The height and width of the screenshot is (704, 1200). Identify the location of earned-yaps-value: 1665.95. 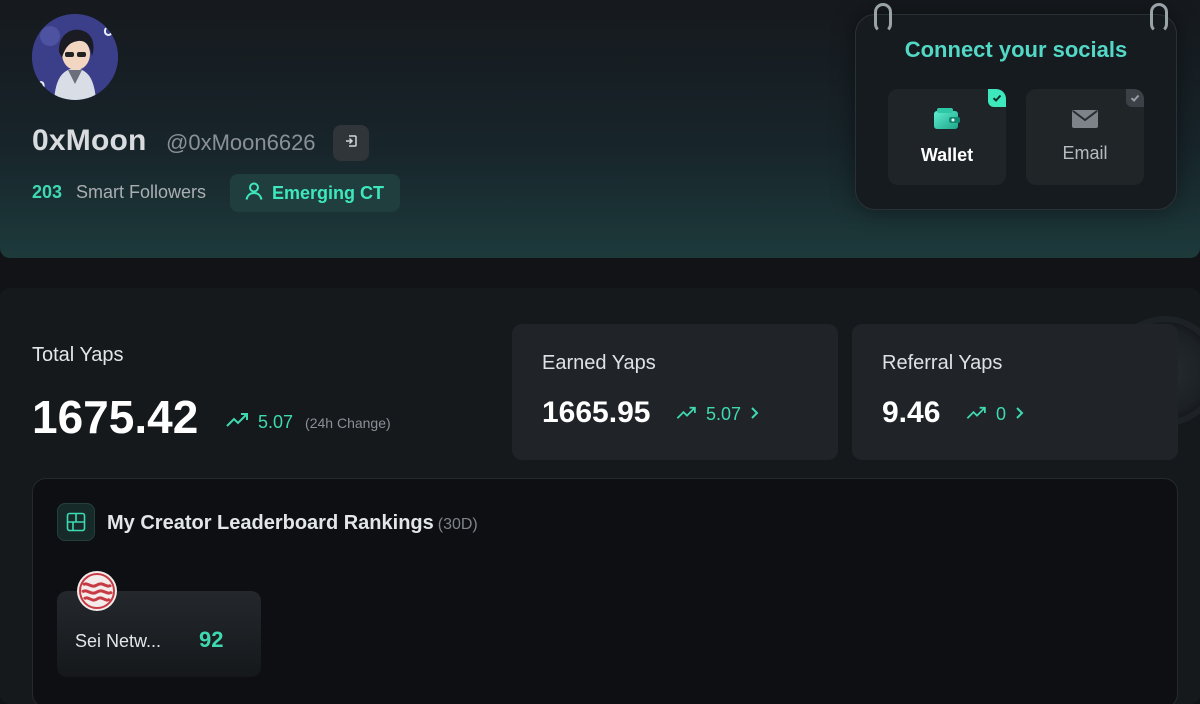
(596, 412).